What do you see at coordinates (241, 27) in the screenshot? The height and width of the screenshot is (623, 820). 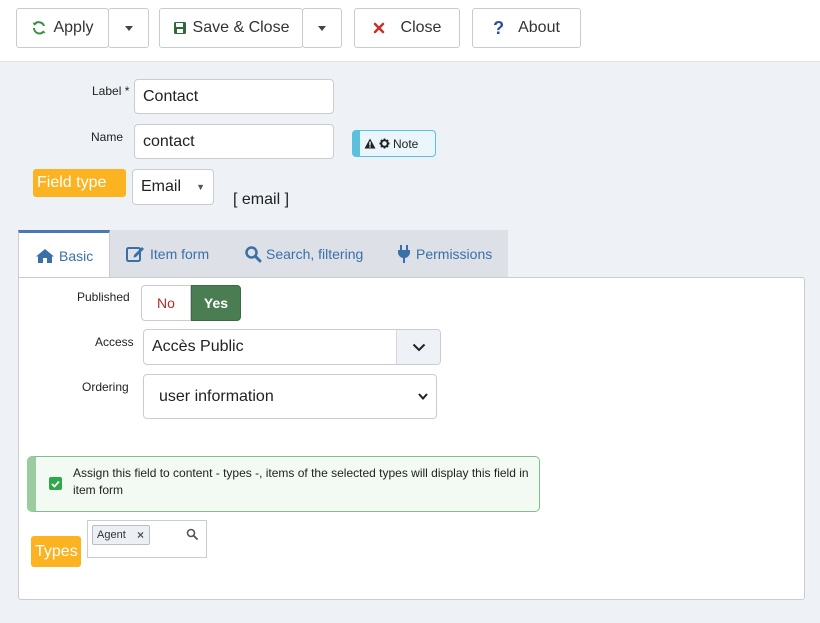 I see `save-close-label: Save & Close` at bounding box center [241, 27].